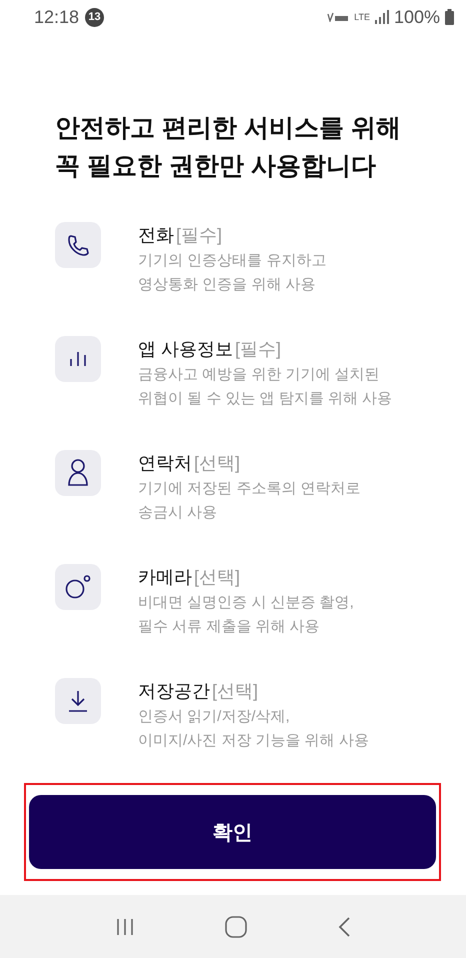 Image resolution: width=466 pixels, height=958 pixels. Describe the element at coordinates (57, 17) in the screenshot. I see `status-time: 12:18` at that location.